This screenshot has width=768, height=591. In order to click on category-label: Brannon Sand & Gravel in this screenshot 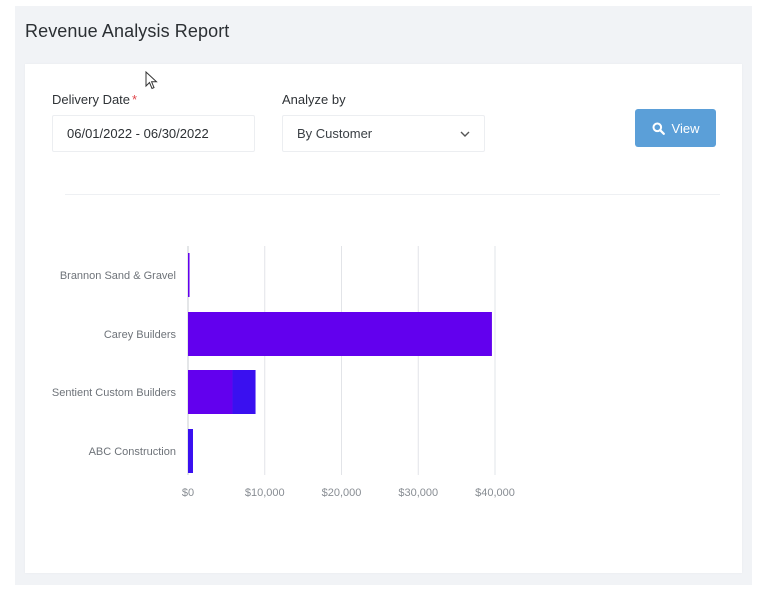, I will do `click(118, 276)`.